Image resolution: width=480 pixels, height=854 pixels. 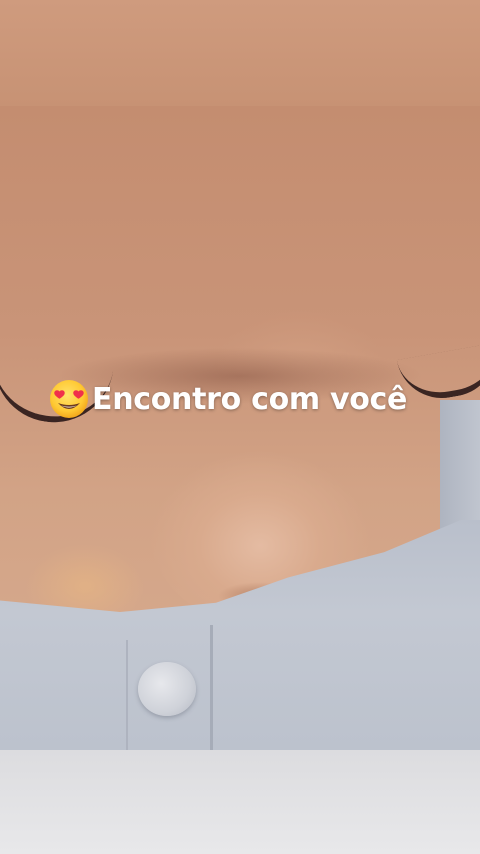 I want to click on shirt-button, so click(x=167, y=689).